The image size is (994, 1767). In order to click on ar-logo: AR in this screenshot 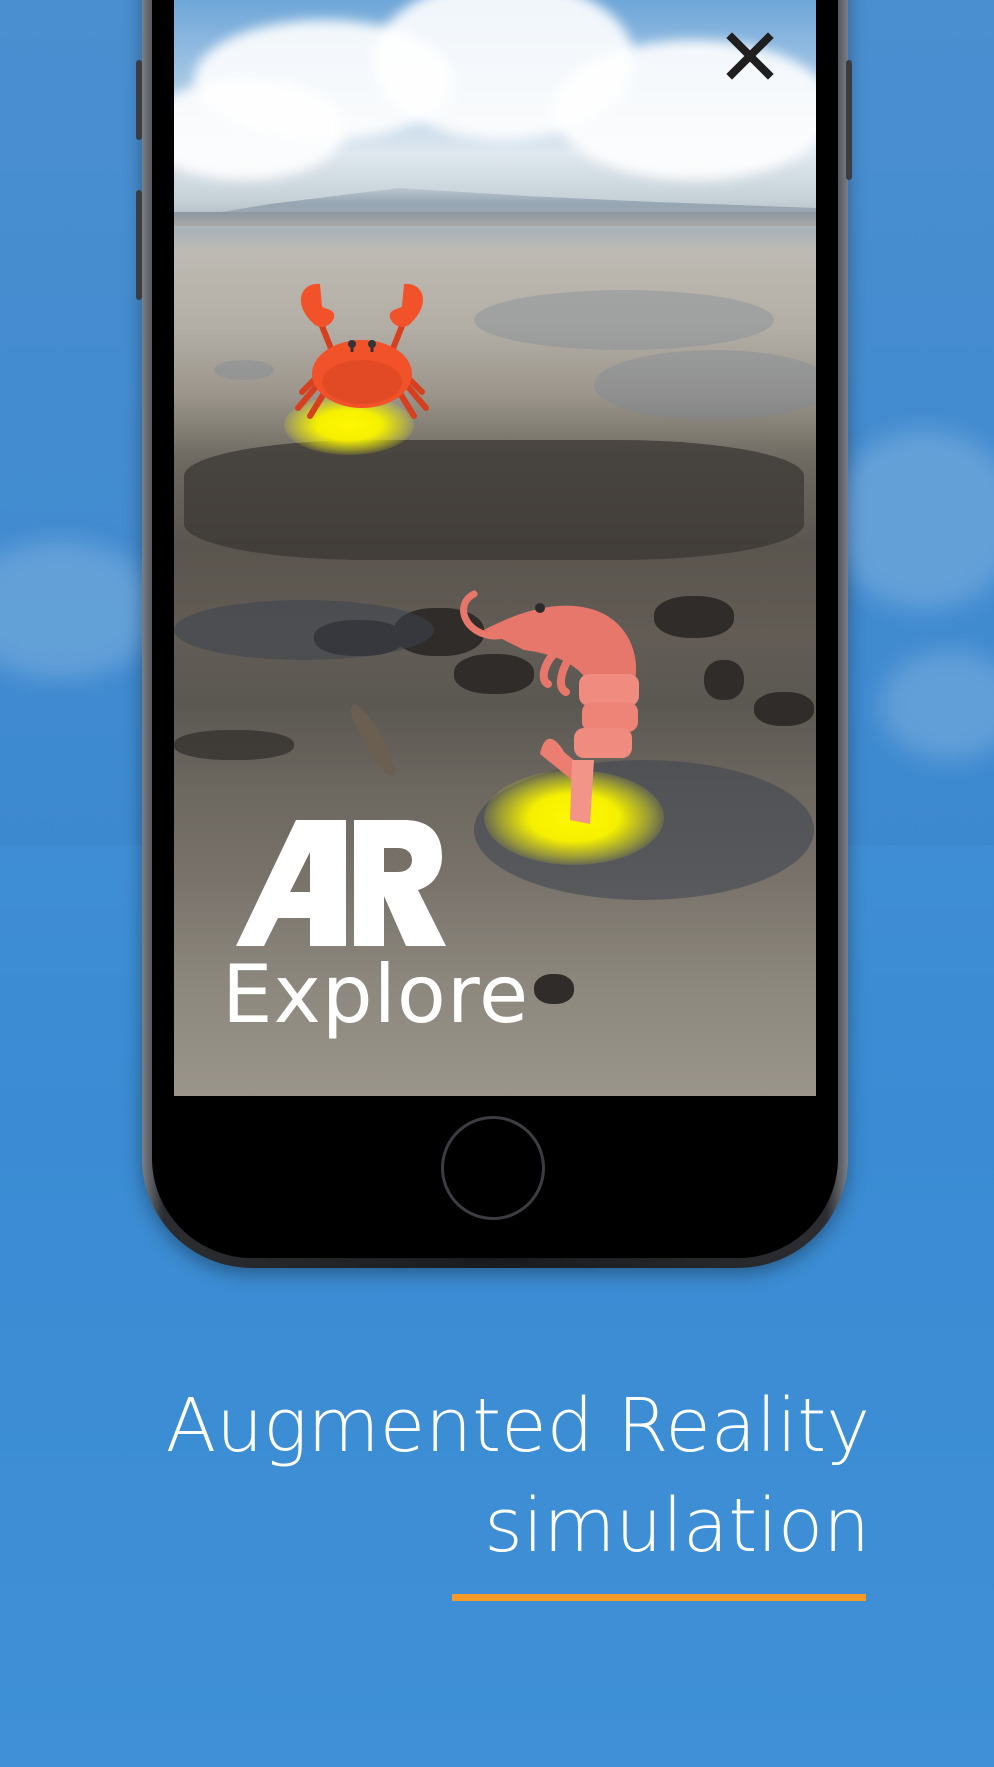, I will do `click(341, 883)`.